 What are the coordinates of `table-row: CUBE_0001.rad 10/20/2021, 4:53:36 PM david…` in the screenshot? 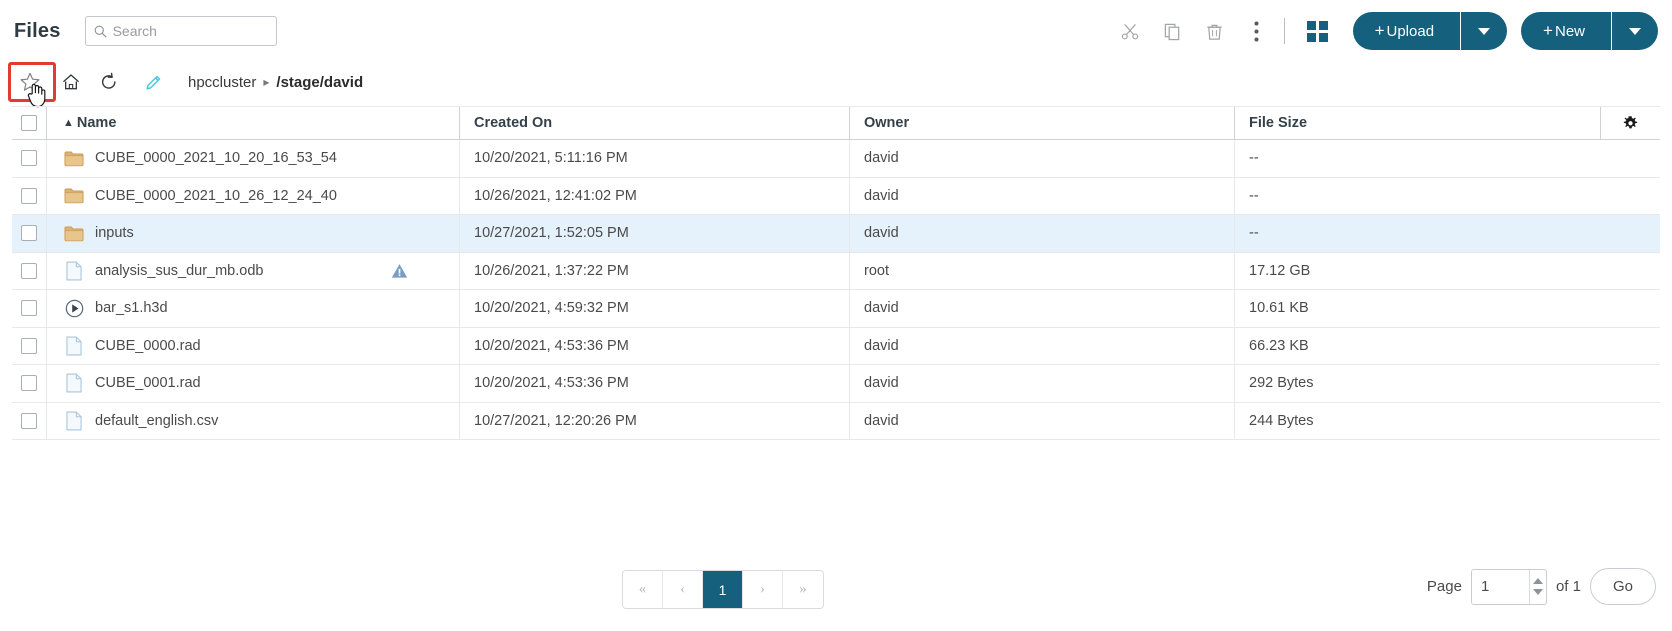 It's located at (836, 384).